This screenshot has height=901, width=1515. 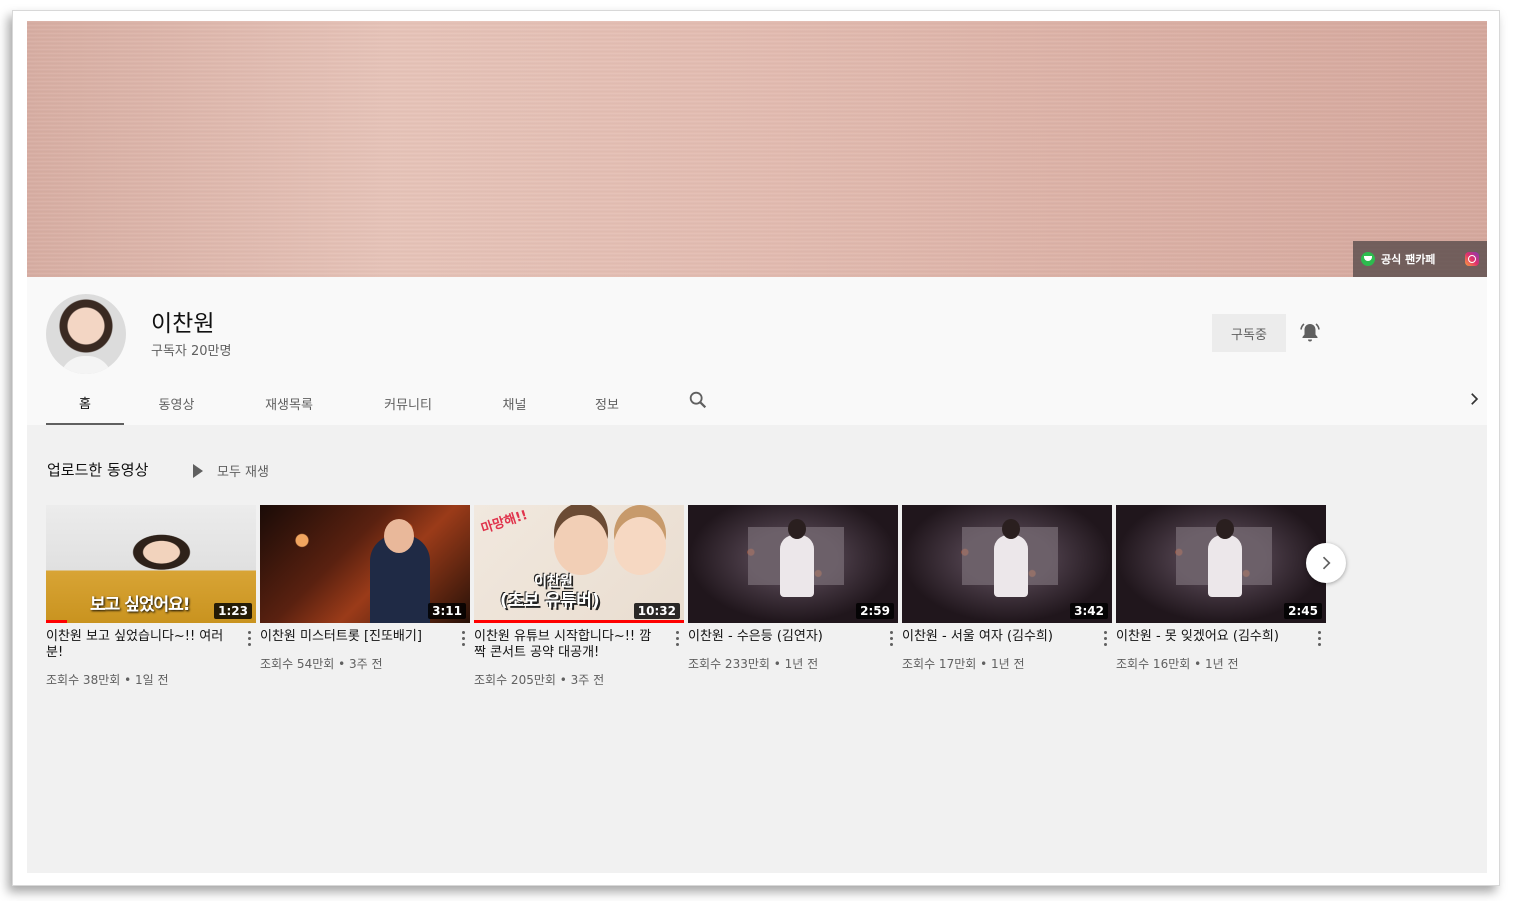 I want to click on video-meta: 조회수 54만회 • 3주 전, so click(x=321, y=664).